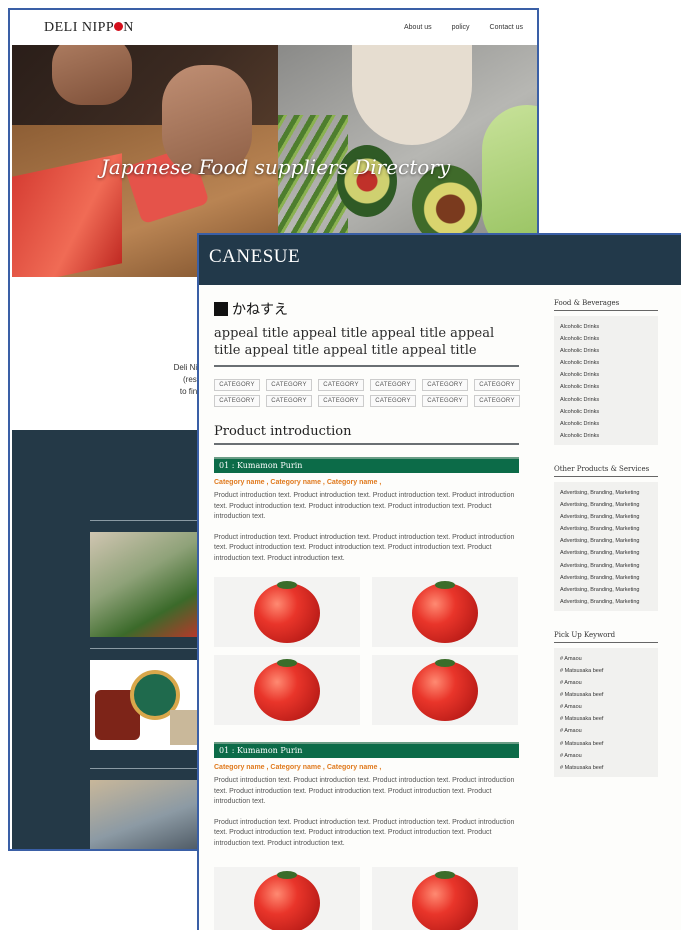 The height and width of the screenshot is (930, 681). Describe the element at coordinates (440, 260) in the screenshot. I see `supplier-banner: CANESUE` at that location.